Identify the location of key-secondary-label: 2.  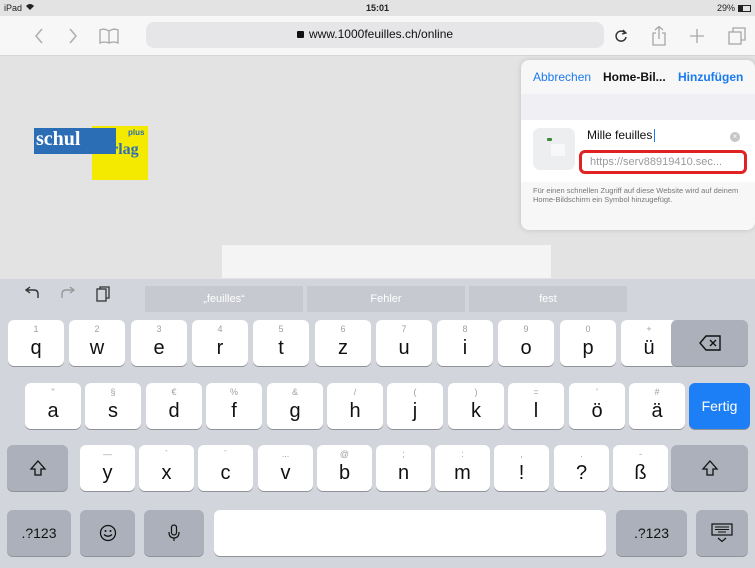
(97, 329).